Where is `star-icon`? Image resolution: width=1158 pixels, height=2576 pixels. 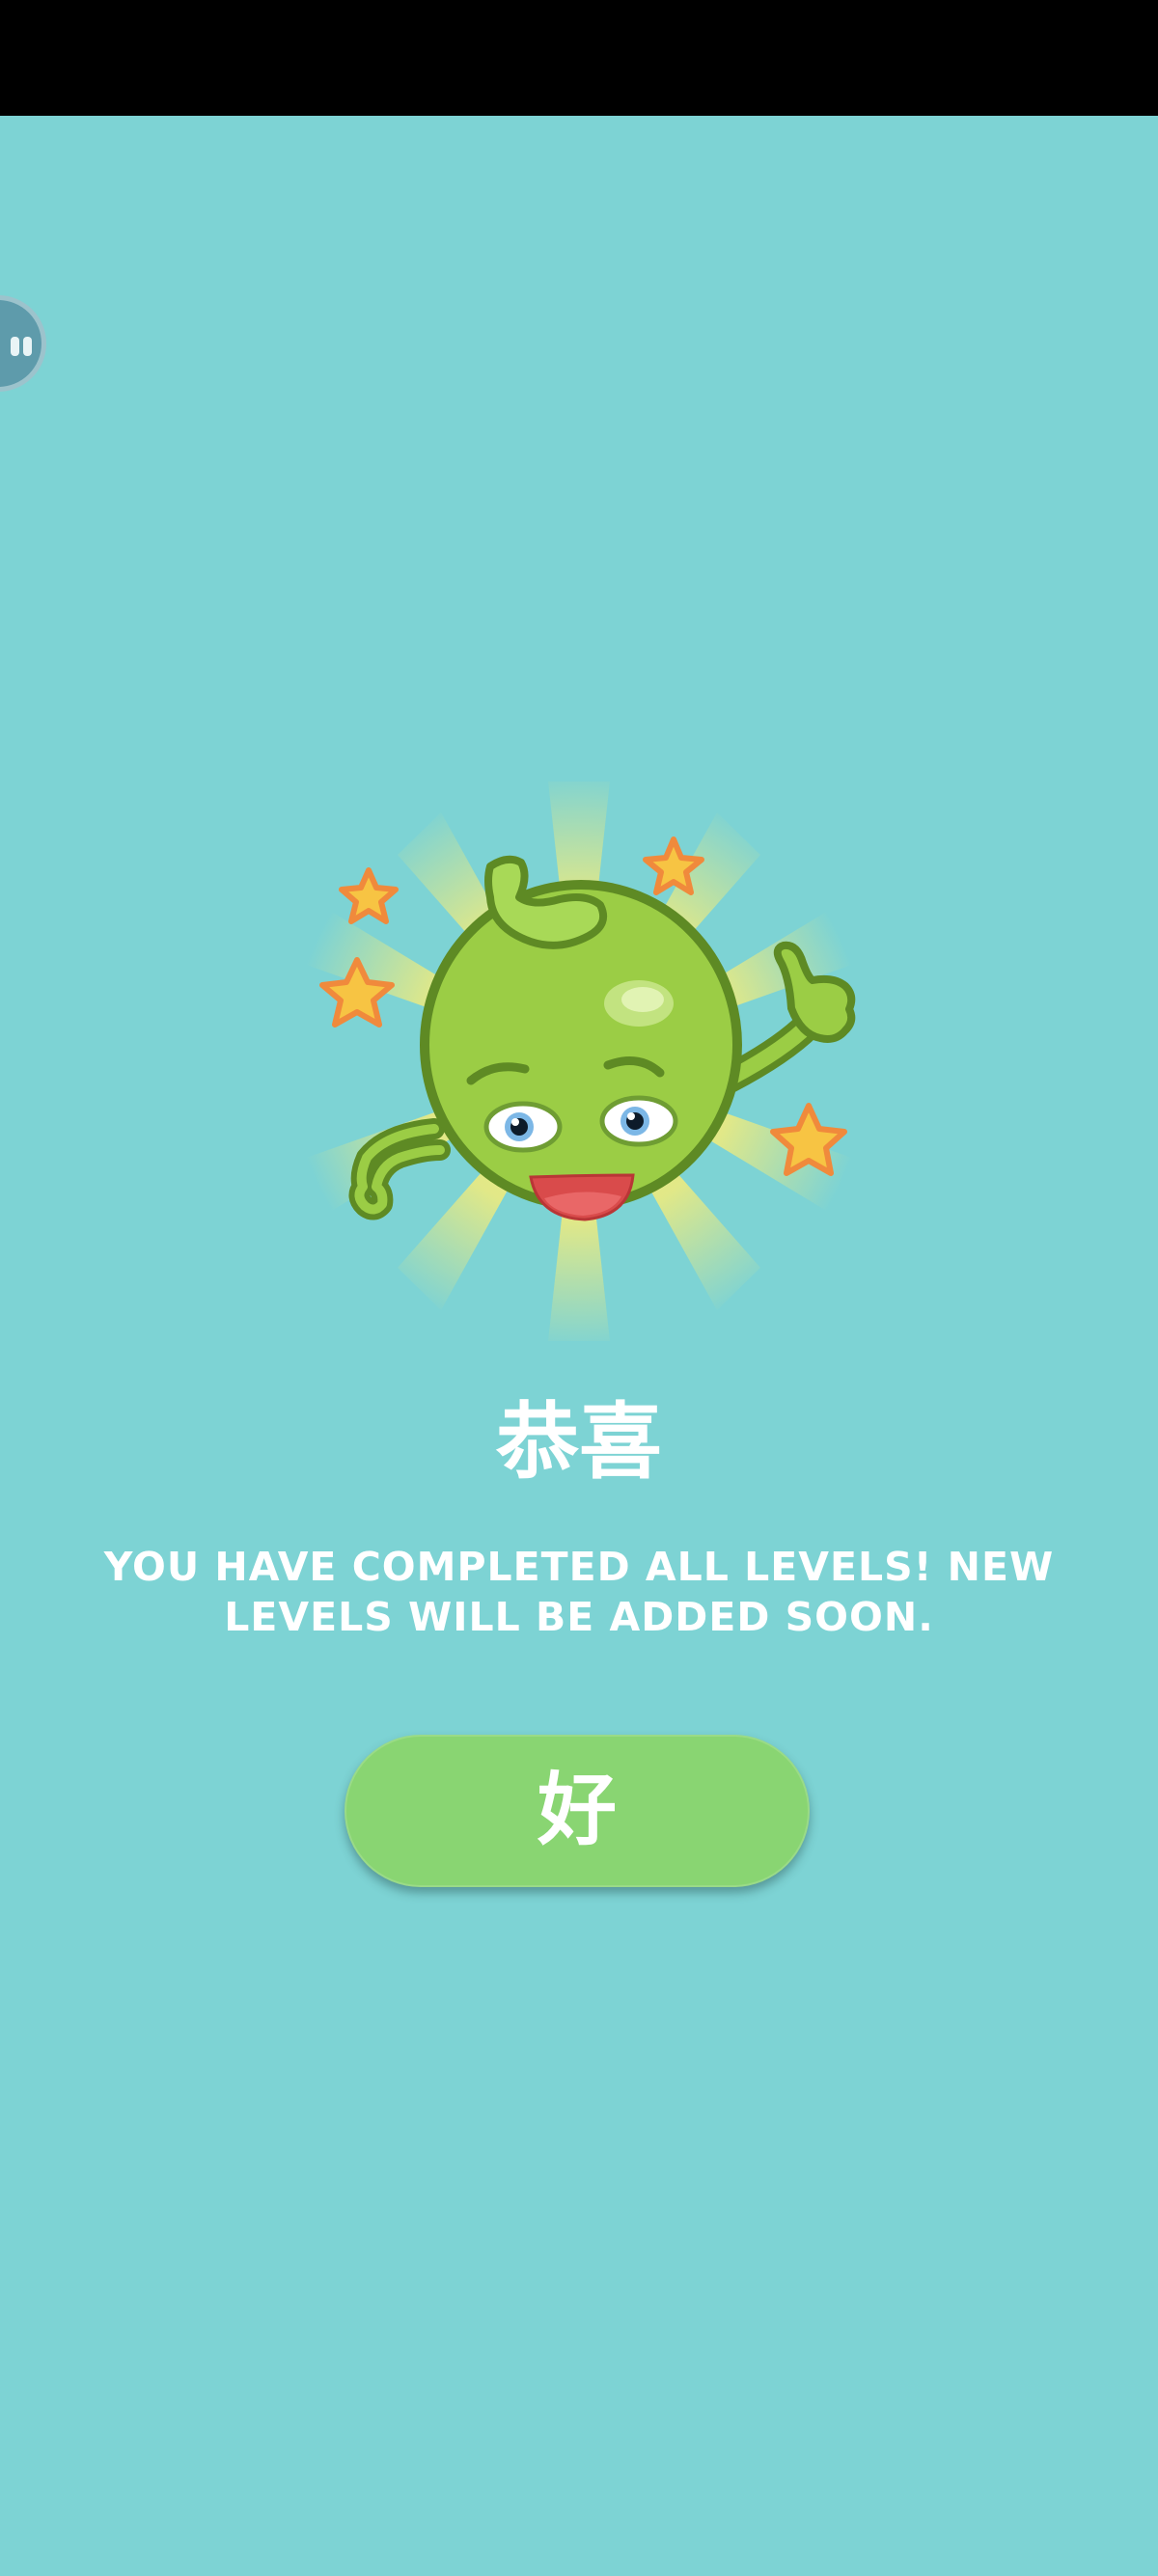 star-icon is located at coordinates (369, 895).